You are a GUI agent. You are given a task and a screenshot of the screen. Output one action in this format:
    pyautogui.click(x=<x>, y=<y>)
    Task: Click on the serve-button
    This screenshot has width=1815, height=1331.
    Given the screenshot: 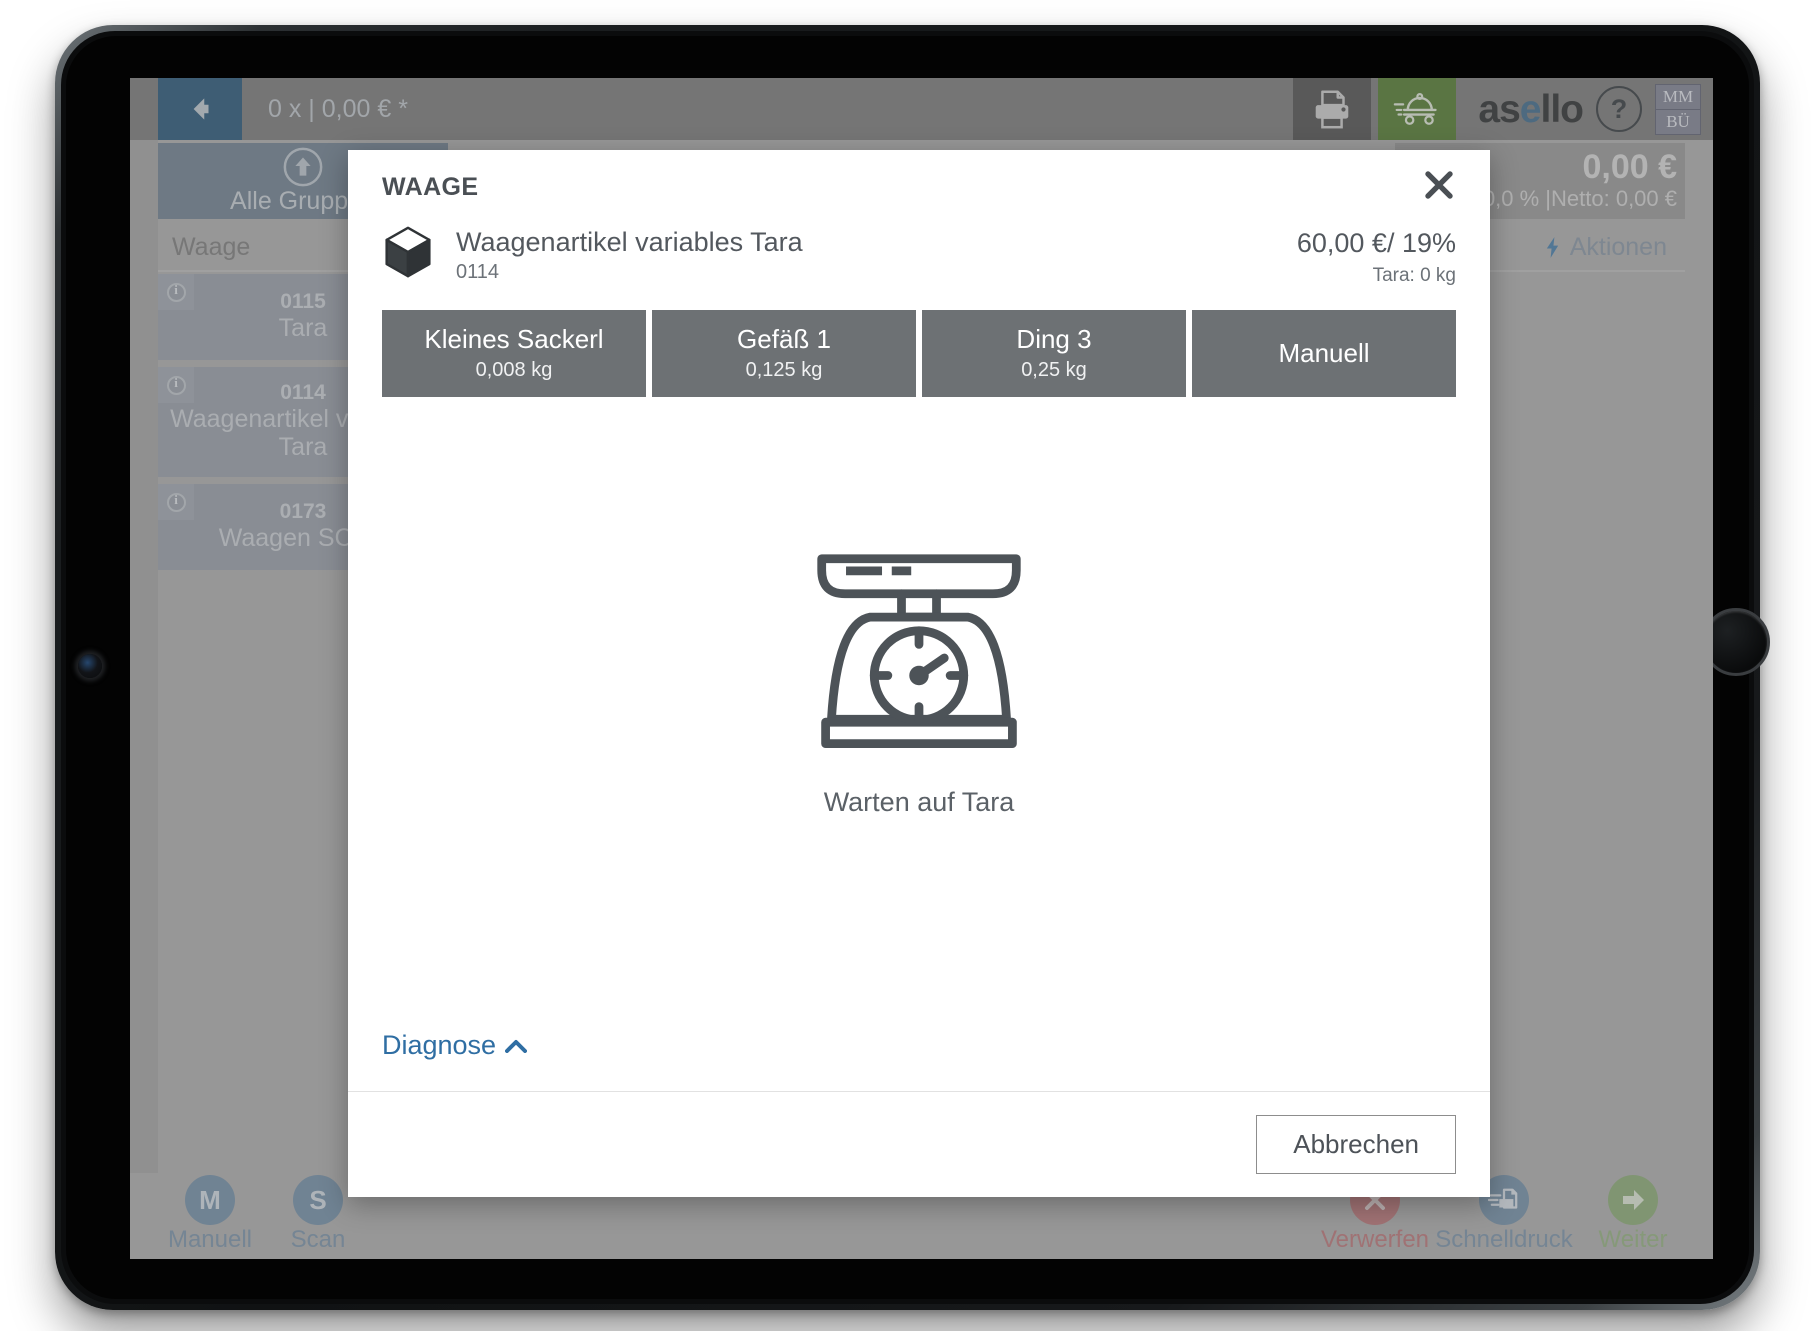 What is the action you would take?
    pyautogui.click(x=1417, y=109)
    